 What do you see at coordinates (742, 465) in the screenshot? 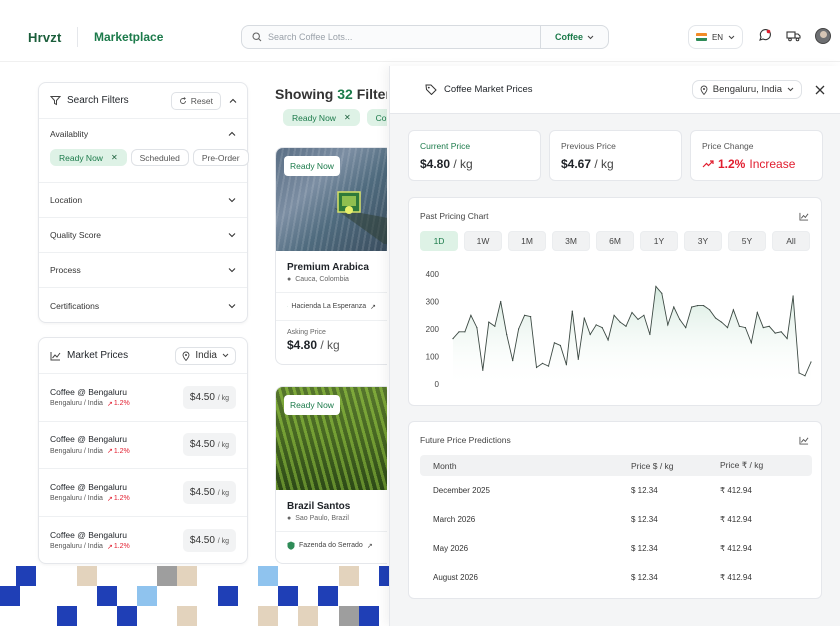
I see `column-header: Price ₹ / kg` at bounding box center [742, 465].